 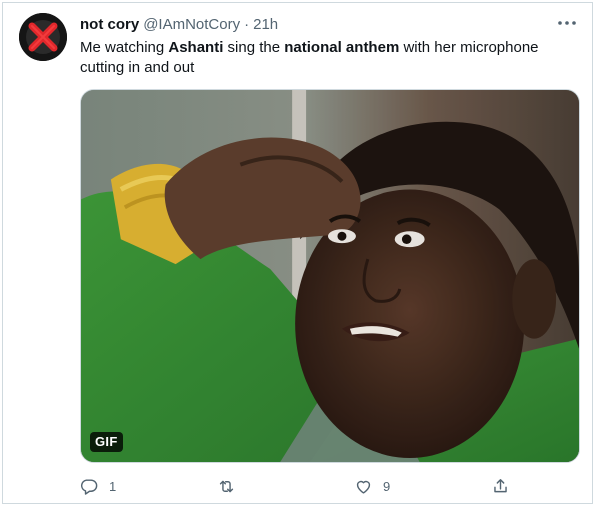 I want to click on share-icon, so click(x=500, y=485).